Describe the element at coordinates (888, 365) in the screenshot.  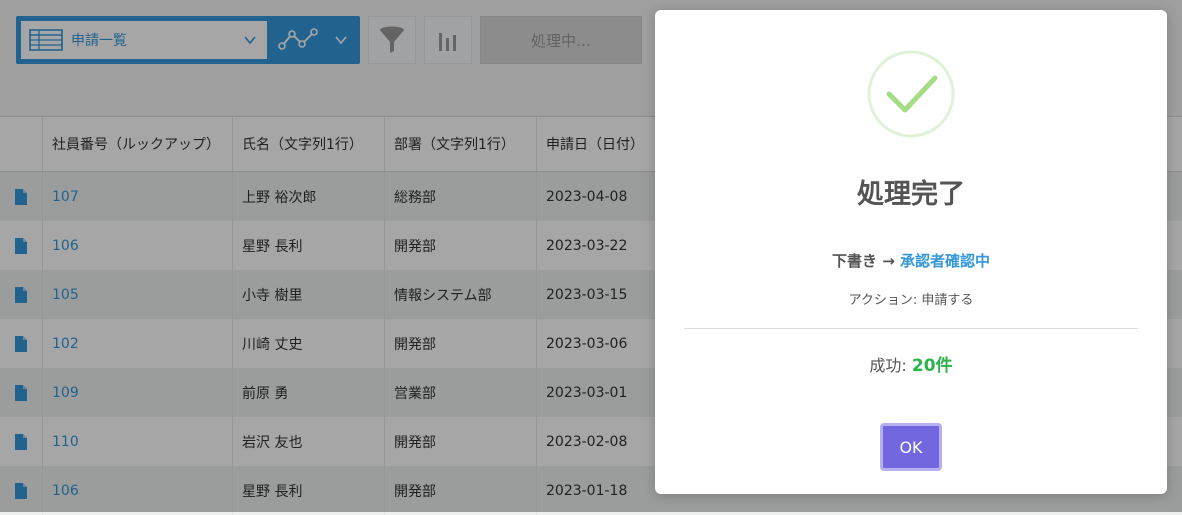
I see `result-label: 成功:` at that location.